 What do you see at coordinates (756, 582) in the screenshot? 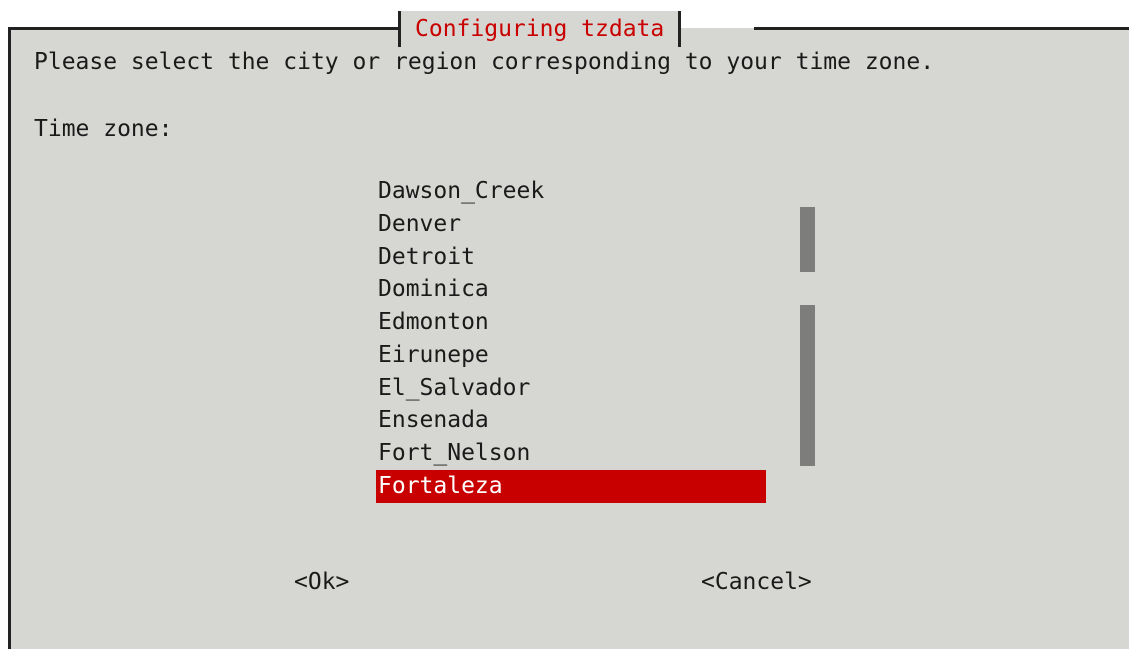
I see `cancel-button: <Cancel>` at bounding box center [756, 582].